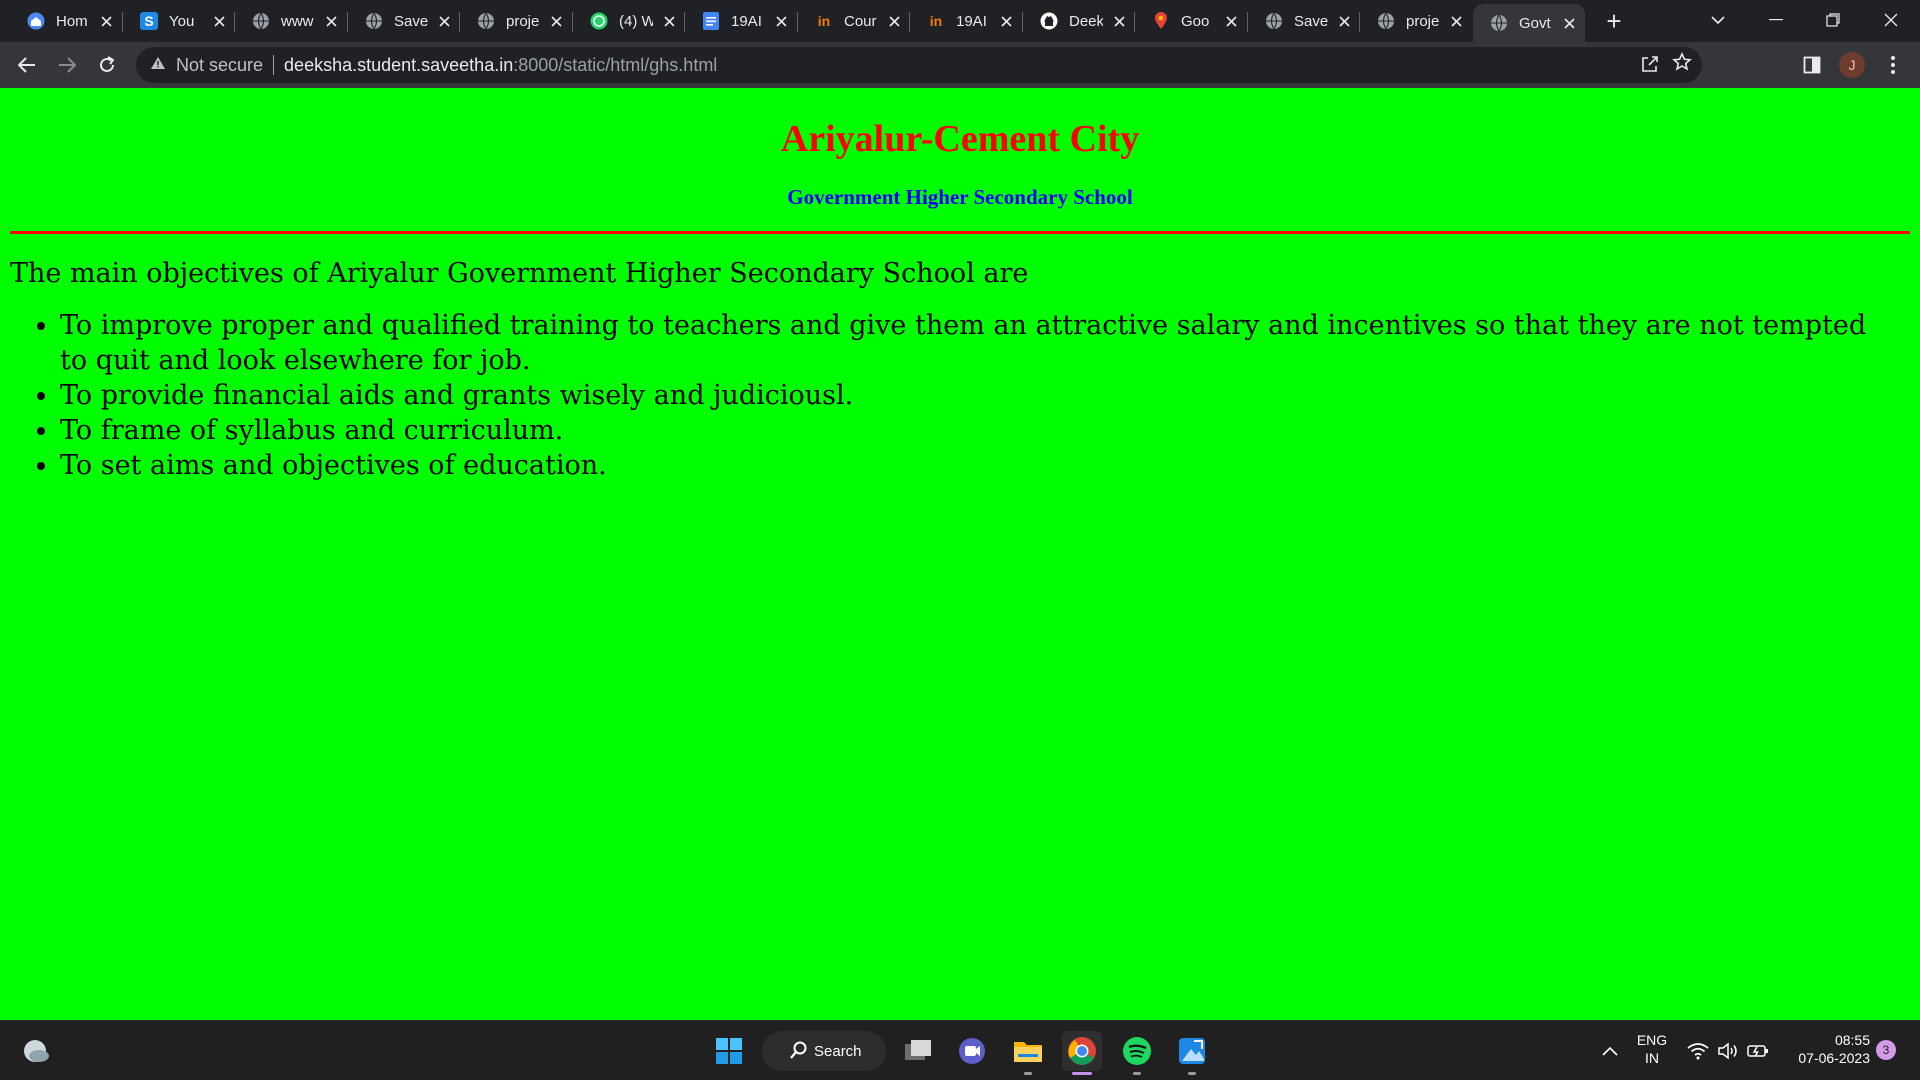  I want to click on tab: in Cour, so click(854, 21).